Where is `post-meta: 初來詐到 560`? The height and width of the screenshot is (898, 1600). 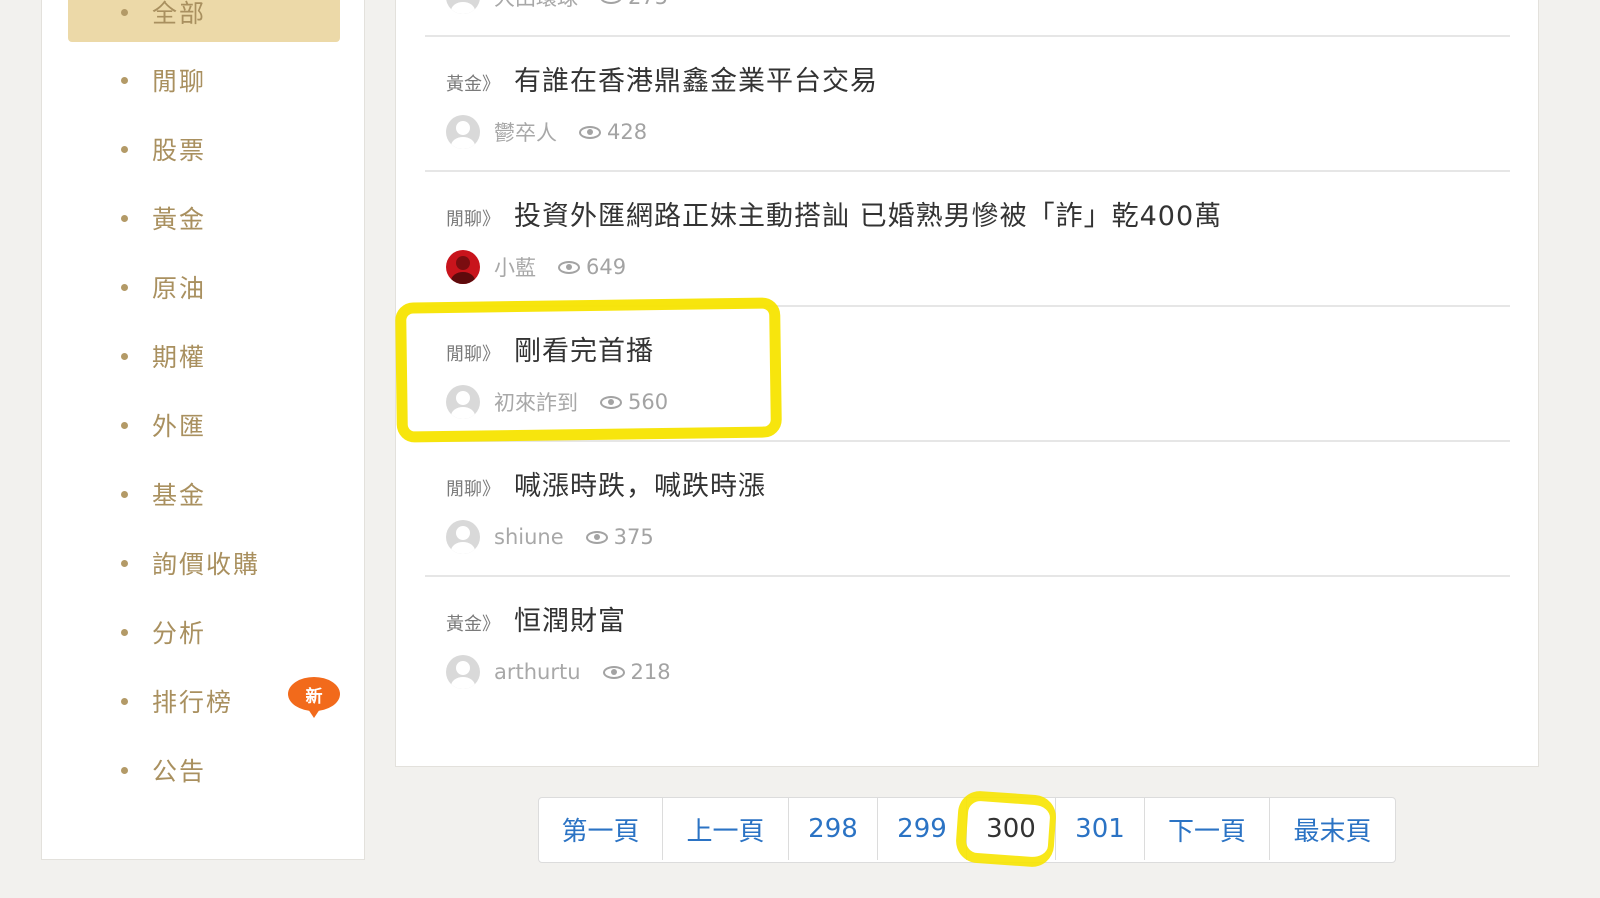 post-meta: 初來詐到 560 is located at coordinates (557, 402).